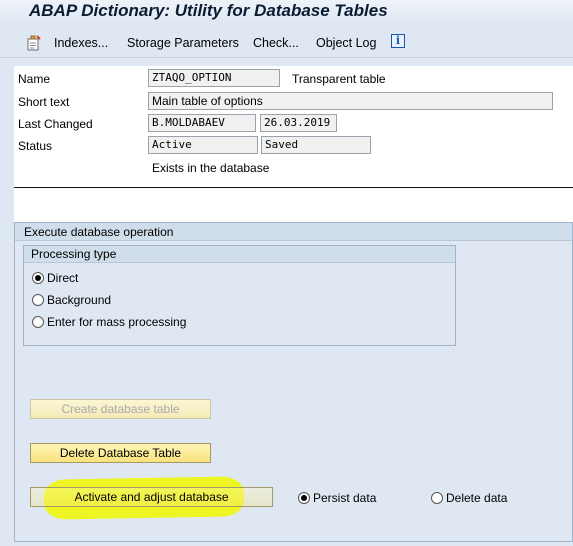  I want to click on info-icon: i, so click(398, 41).